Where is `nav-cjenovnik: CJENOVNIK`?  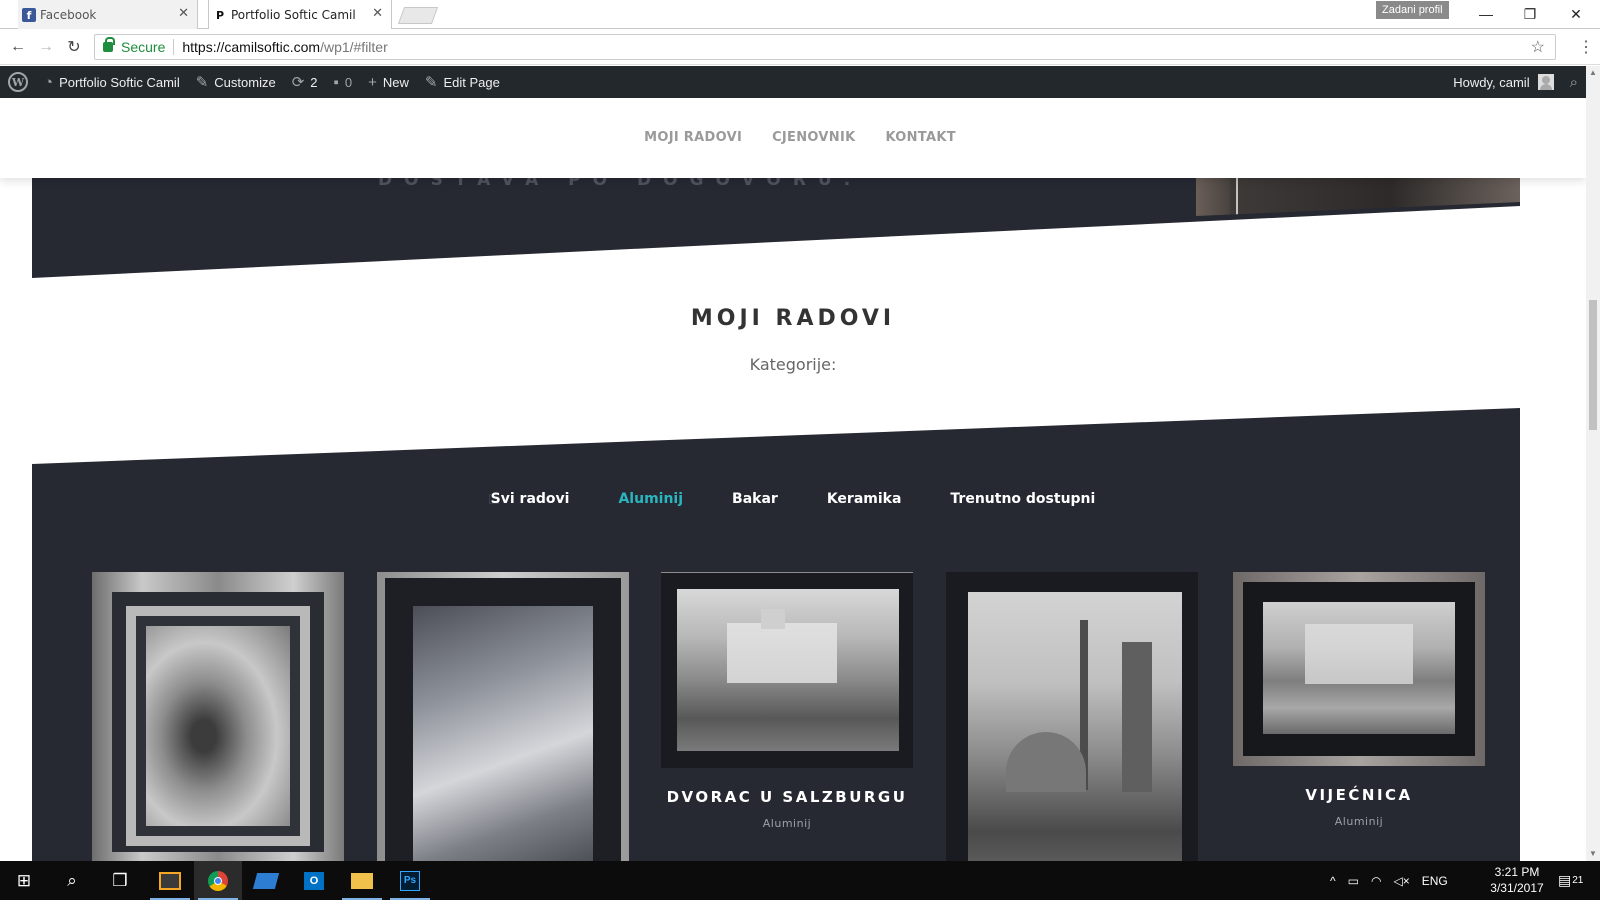
nav-cjenovnik: CJENOVNIK is located at coordinates (813, 137).